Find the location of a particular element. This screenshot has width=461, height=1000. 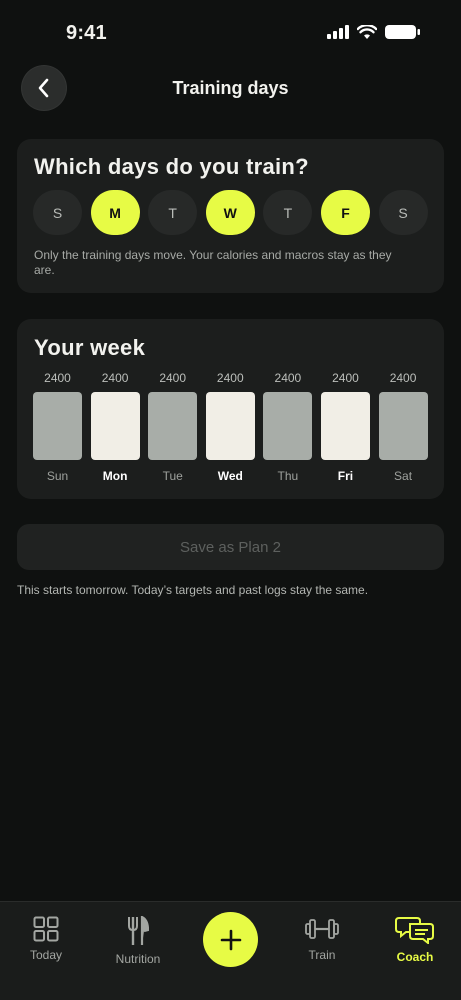

signal-icon is located at coordinates (338, 32).